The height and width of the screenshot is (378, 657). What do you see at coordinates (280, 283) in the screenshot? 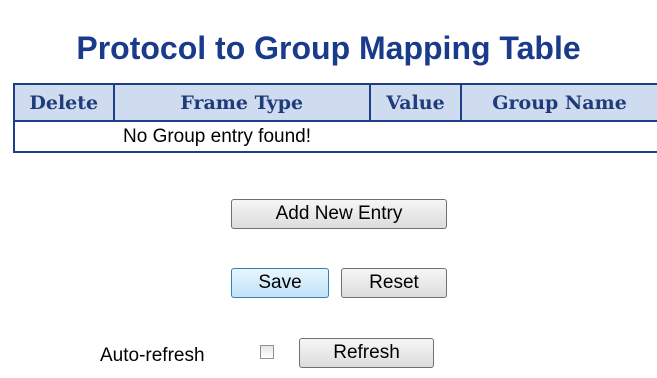
I see `save-button: Save` at bounding box center [280, 283].